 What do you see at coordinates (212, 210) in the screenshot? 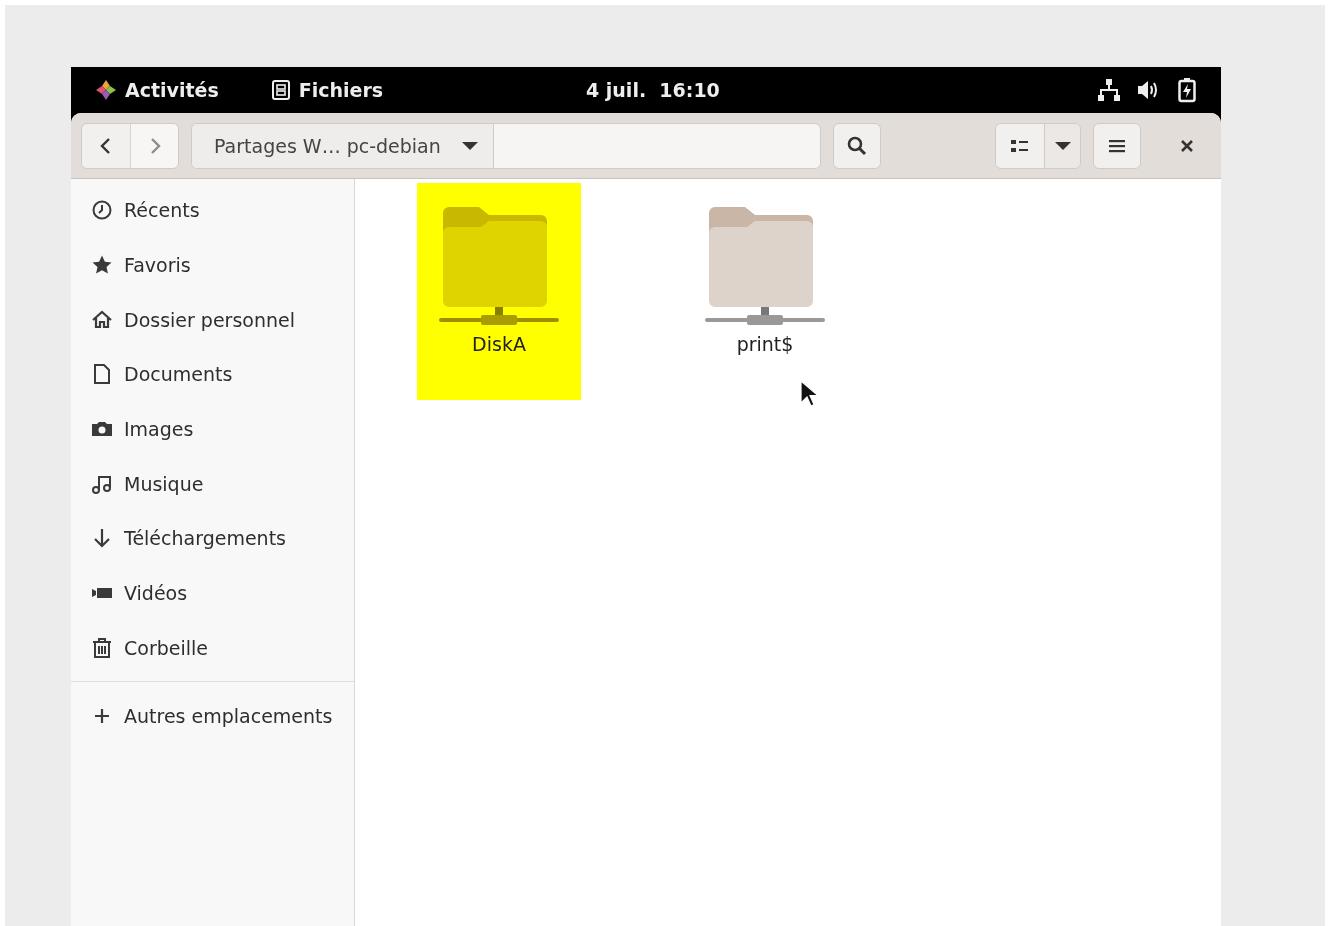
I see `sidebar-item: Récents` at bounding box center [212, 210].